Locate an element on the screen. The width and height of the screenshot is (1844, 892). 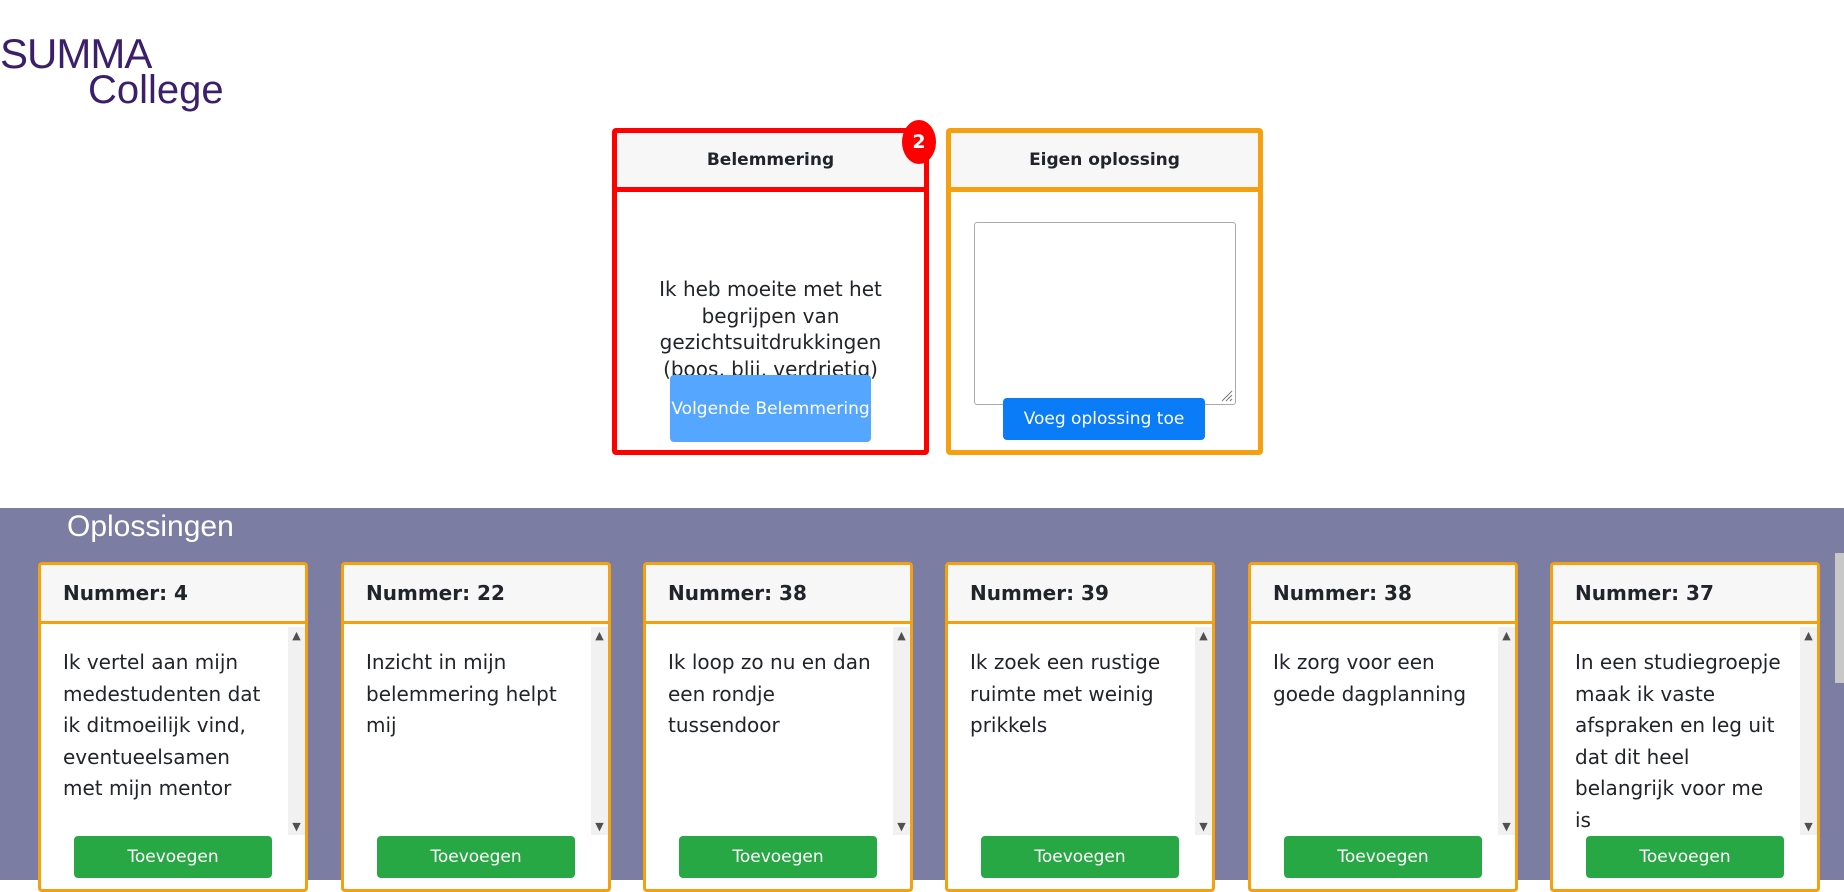
oplossingen-title: Oplossingen is located at coordinates (150, 526).